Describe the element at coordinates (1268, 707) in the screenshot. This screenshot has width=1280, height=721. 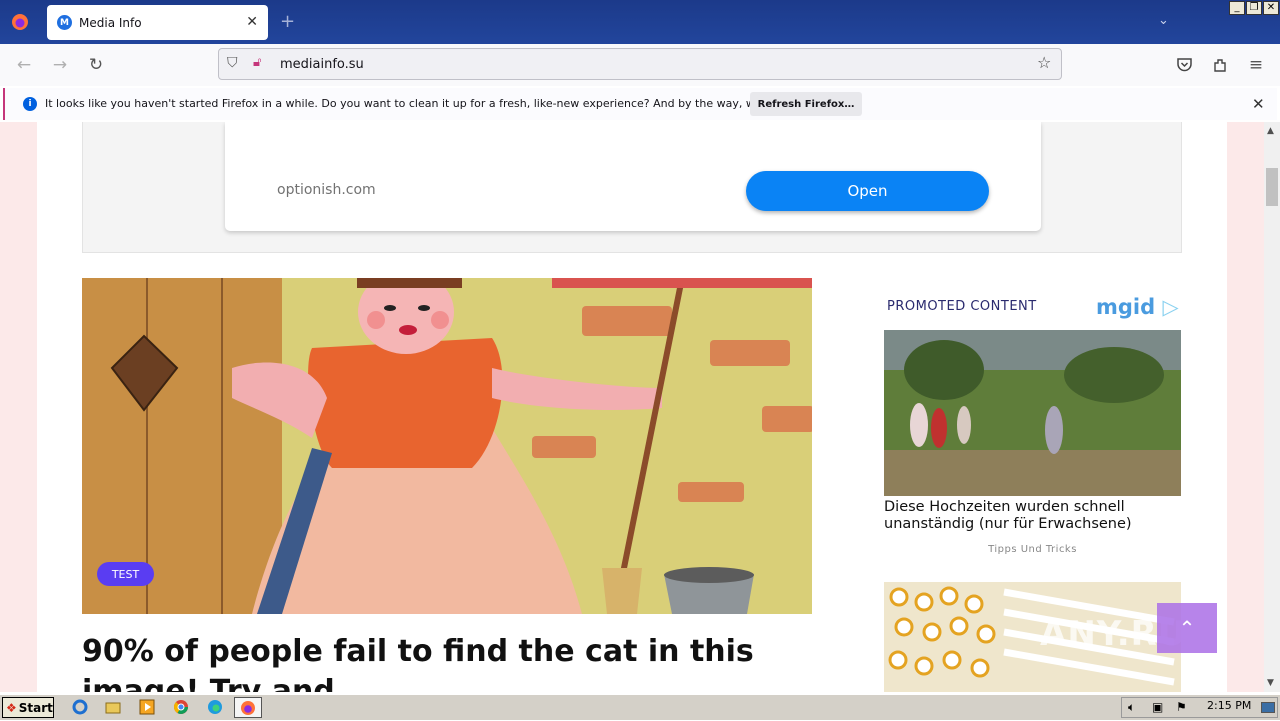
I see `show-desktop-icon` at that location.